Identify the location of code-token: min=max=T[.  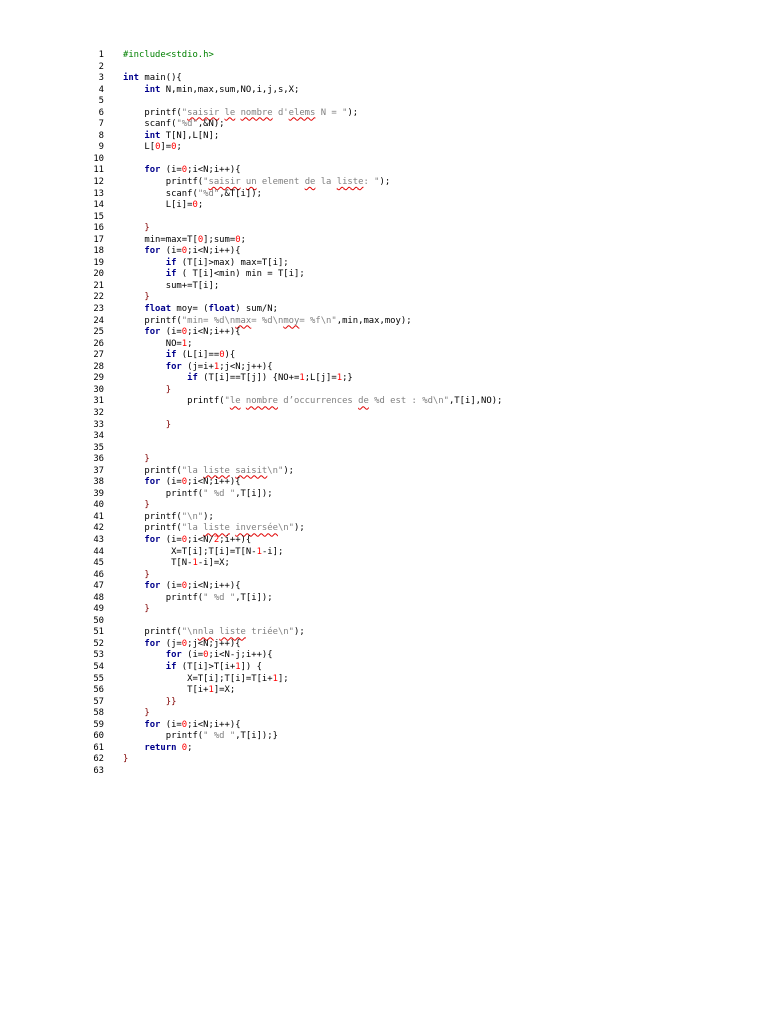
(160, 239).